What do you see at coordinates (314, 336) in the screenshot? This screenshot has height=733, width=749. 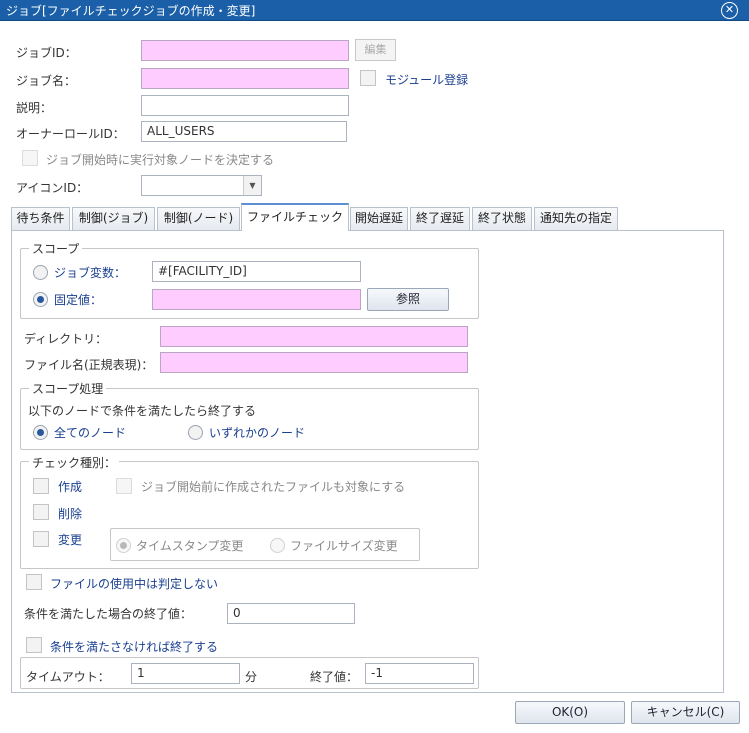 I see `directory-field` at bounding box center [314, 336].